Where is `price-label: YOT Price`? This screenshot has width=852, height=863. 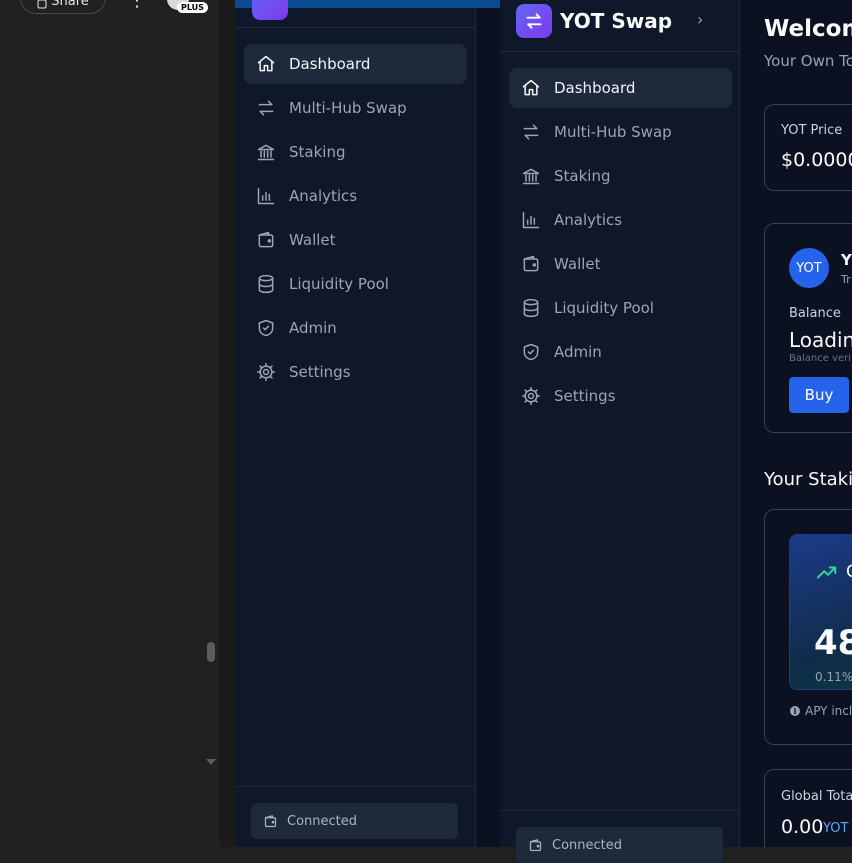 price-label: YOT Price is located at coordinates (812, 130).